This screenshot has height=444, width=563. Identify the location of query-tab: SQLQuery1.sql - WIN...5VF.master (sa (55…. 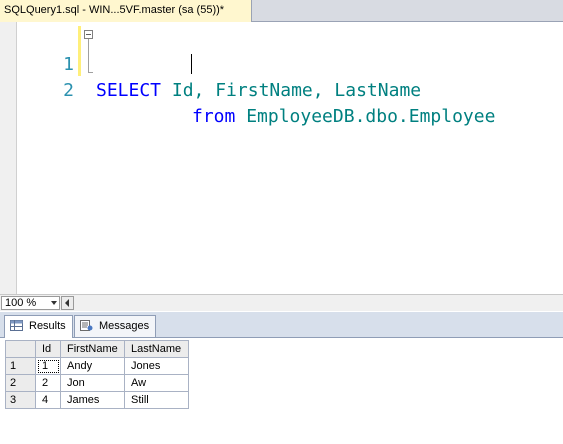
(126, 11).